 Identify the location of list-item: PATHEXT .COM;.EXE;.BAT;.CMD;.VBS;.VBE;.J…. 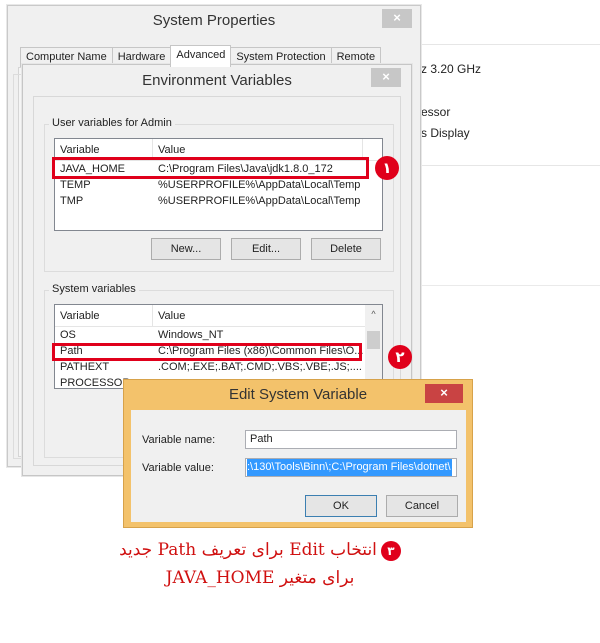
(218, 367).